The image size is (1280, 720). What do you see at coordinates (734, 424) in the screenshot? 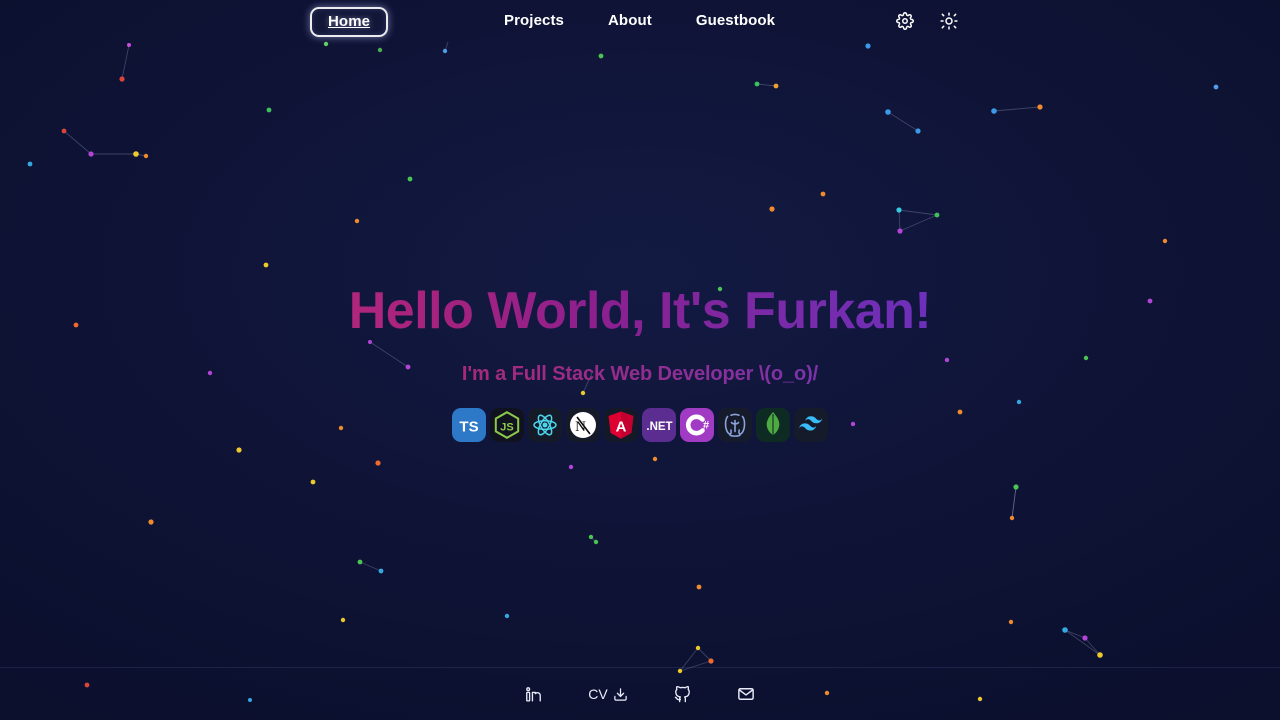
I see `tech-icon-postgresql` at bounding box center [734, 424].